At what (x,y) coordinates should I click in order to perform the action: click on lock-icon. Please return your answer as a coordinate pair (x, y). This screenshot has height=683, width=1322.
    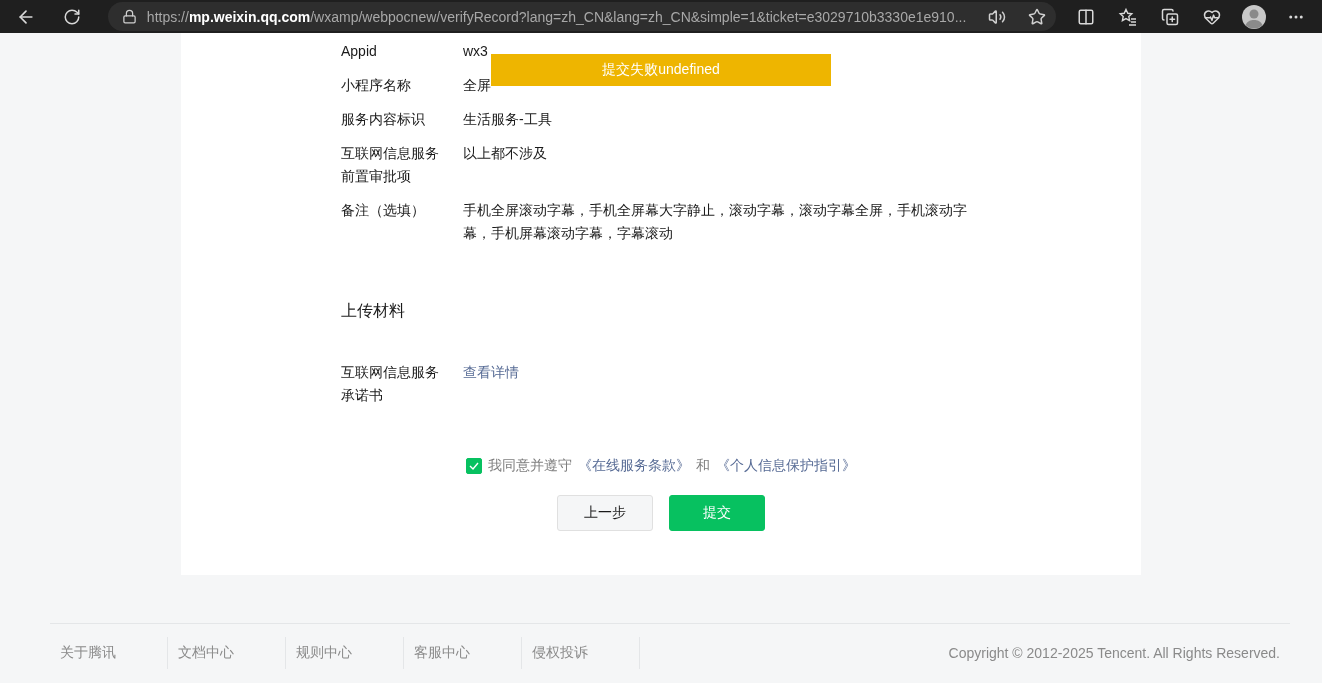
    Looking at the image, I should click on (129, 16).